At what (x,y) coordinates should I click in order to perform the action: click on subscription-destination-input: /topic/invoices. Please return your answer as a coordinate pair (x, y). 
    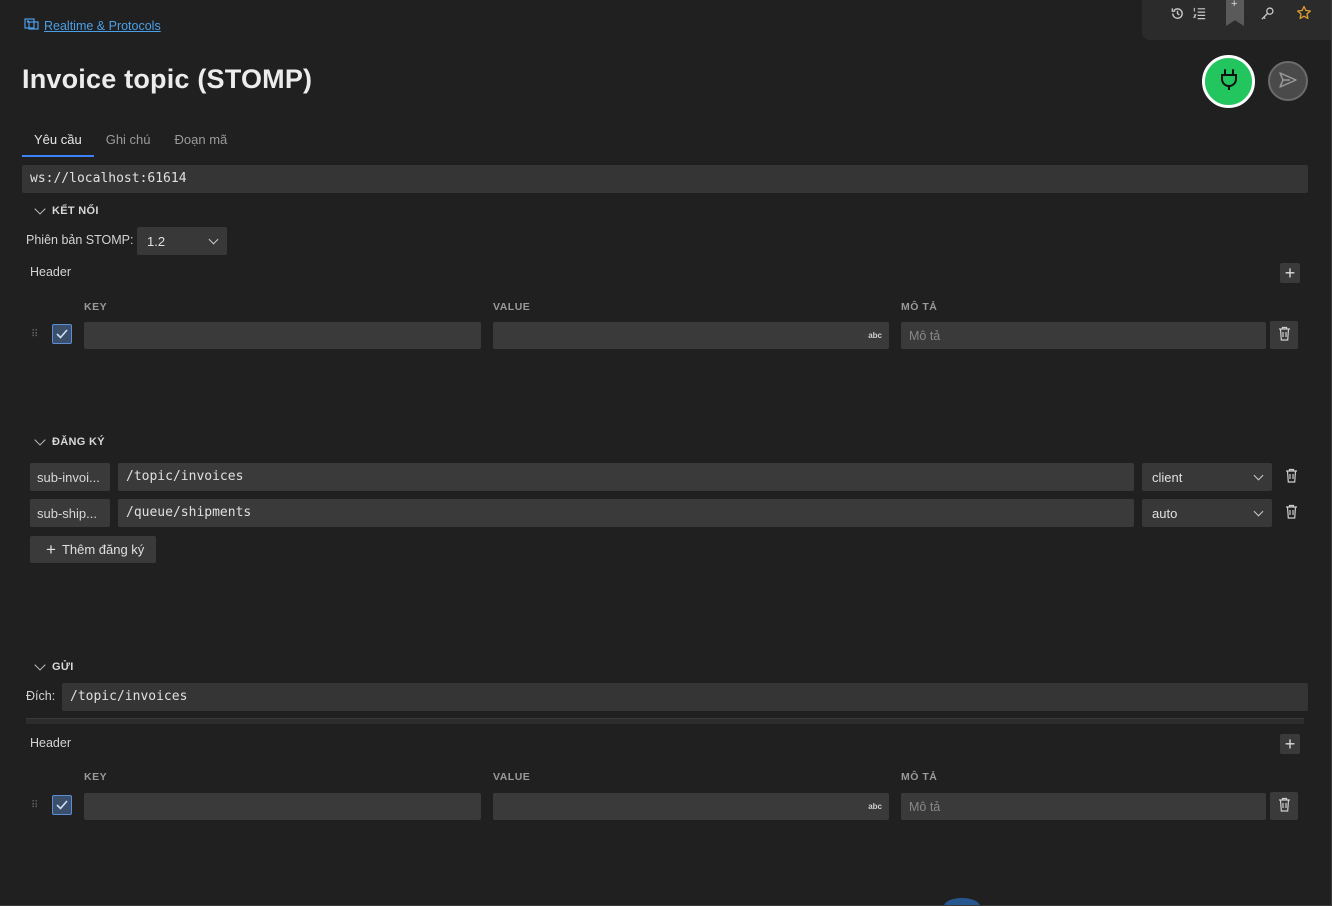
    Looking at the image, I should click on (626, 477).